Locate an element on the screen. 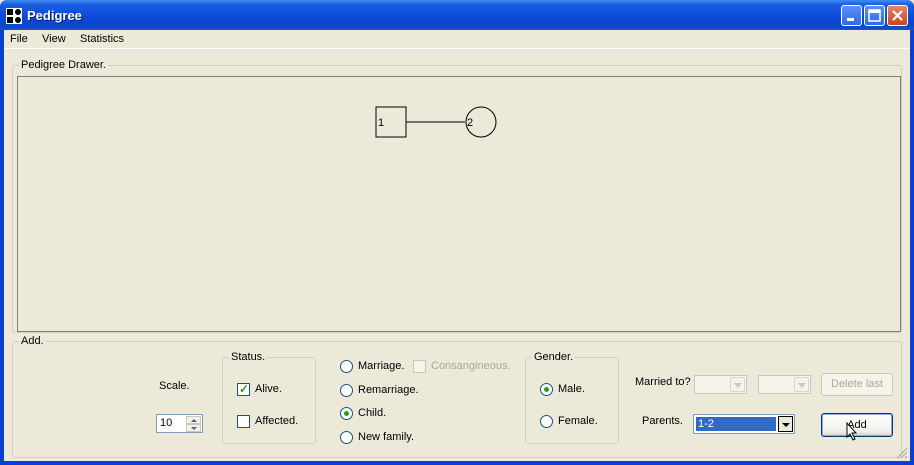  chevron-up-icon is located at coordinates (194, 420).